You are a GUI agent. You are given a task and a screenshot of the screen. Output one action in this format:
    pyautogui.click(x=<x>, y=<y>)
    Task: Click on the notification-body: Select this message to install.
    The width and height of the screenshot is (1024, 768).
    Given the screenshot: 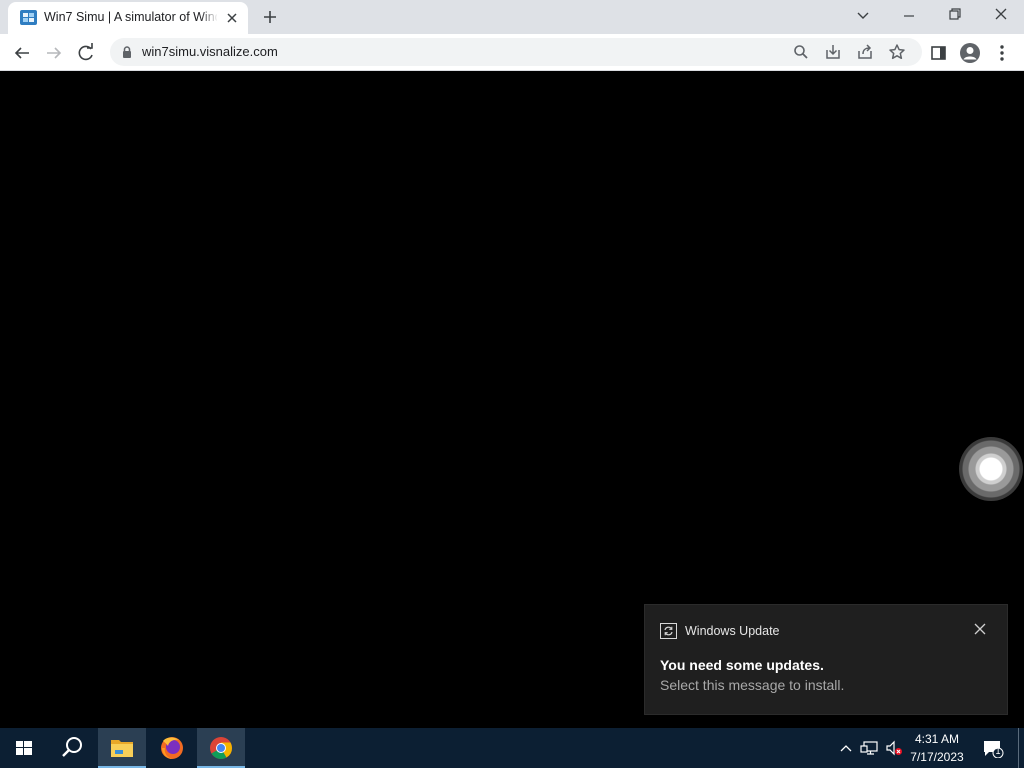 What is the action you would take?
    pyautogui.click(x=752, y=685)
    